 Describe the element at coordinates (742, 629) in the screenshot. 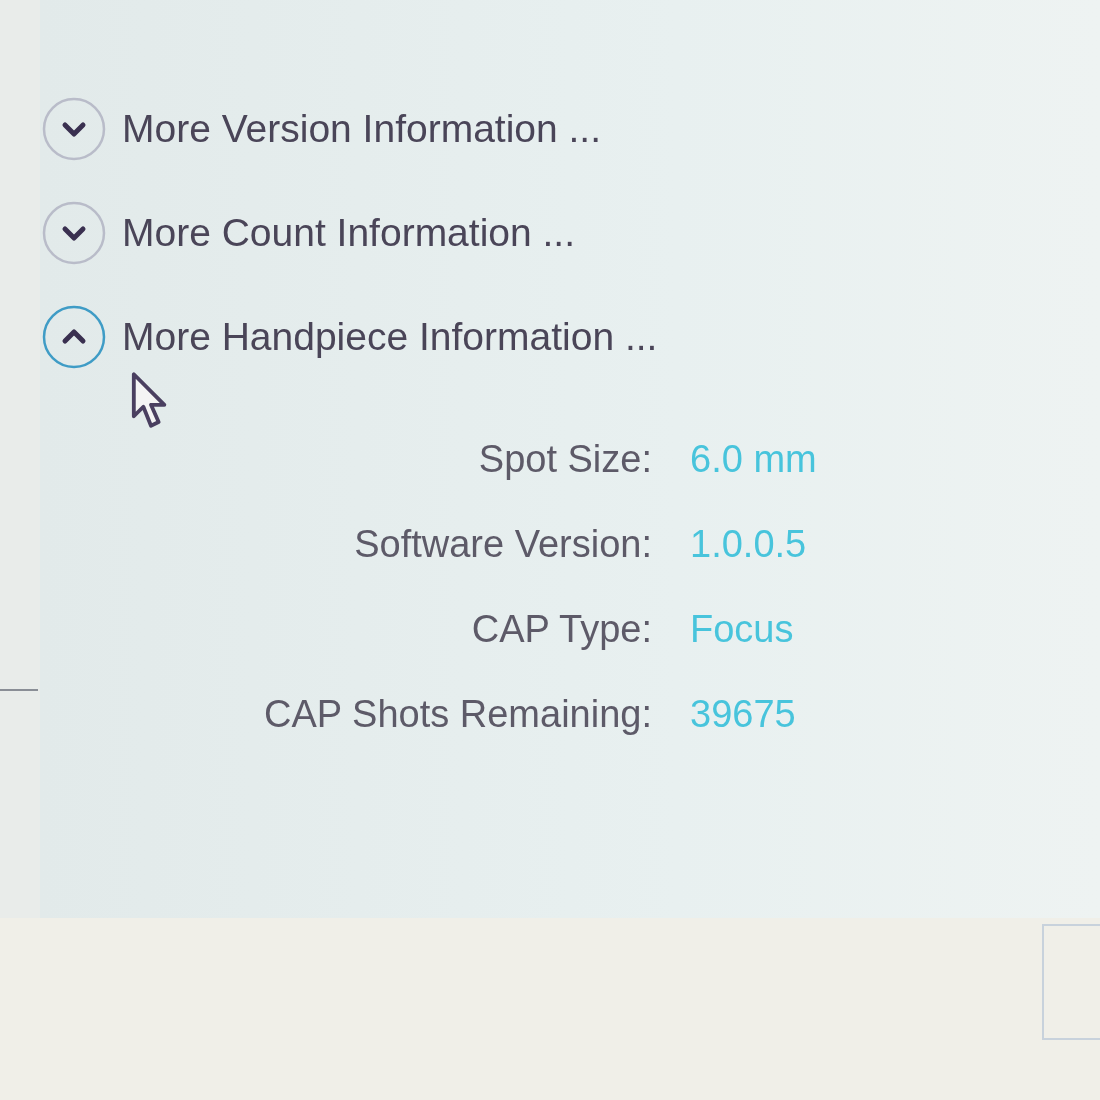

I see `detail-value: Focus` at that location.